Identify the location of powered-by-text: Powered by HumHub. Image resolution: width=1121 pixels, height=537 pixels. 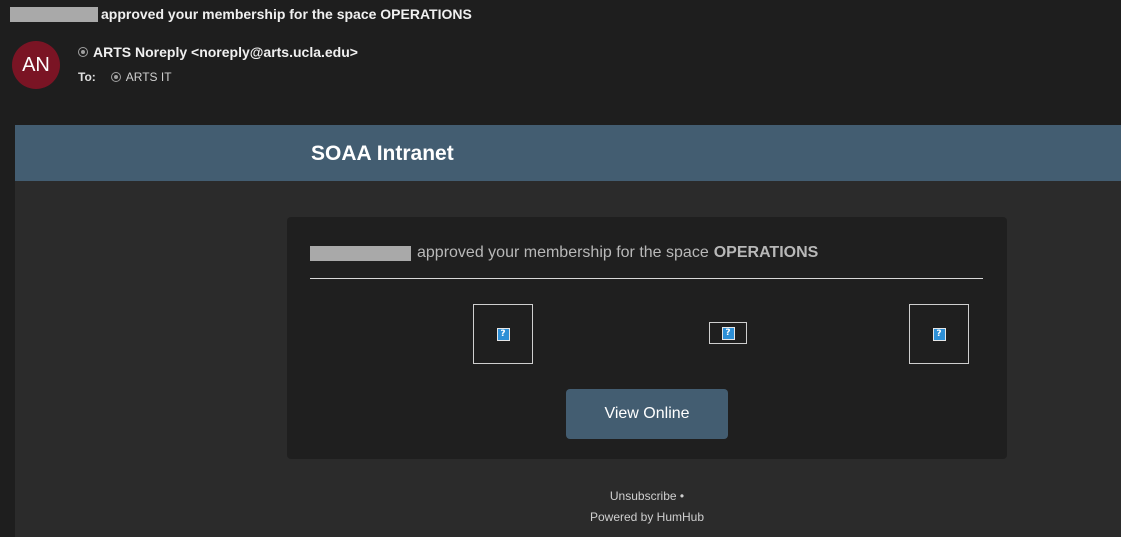
(647, 517).